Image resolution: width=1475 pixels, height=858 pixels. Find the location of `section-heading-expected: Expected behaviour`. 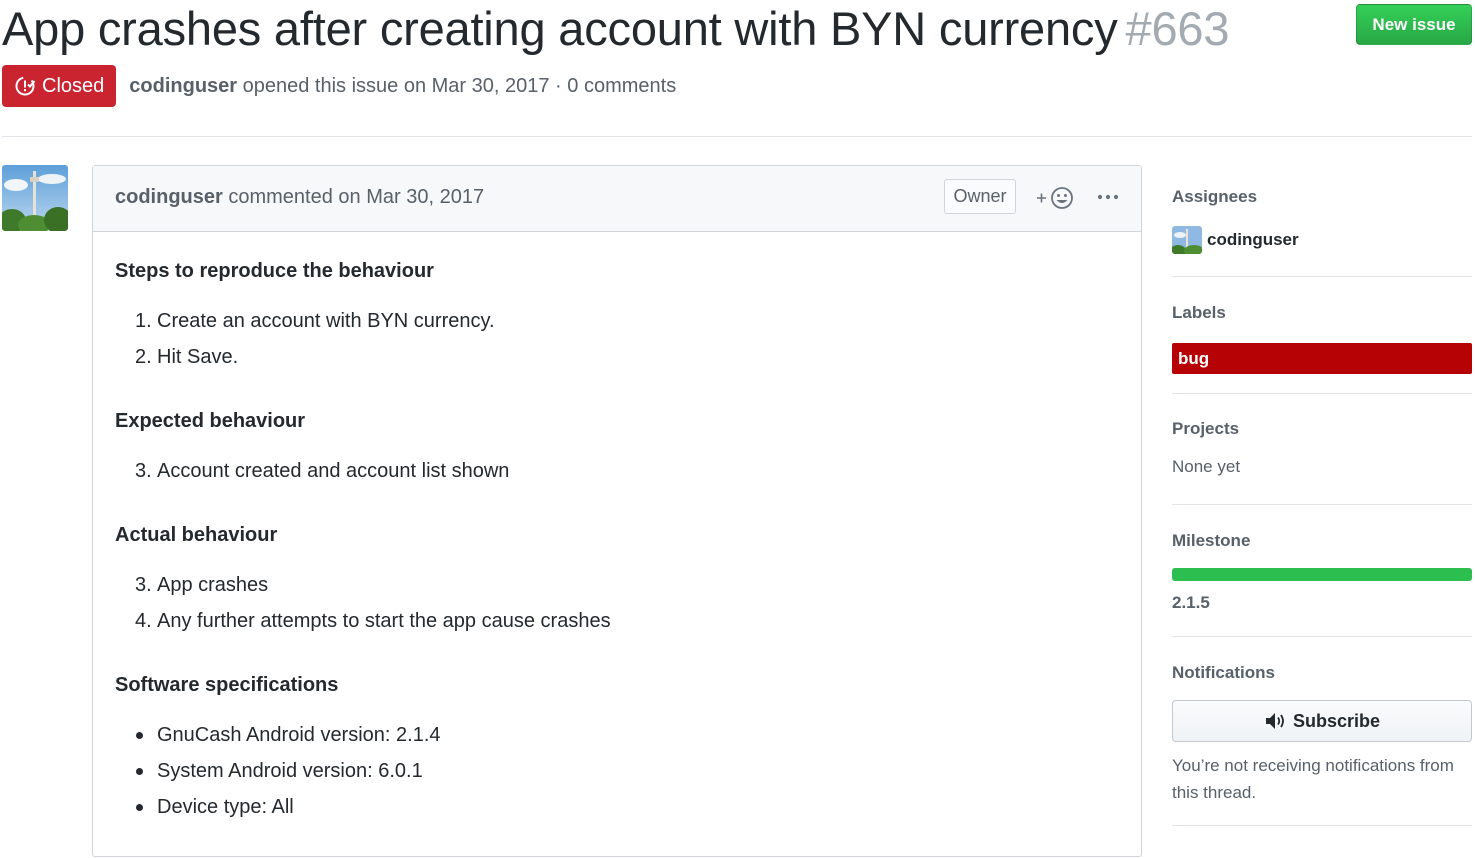

section-heading-expected: Expected behaviour is located at coordinates (210, 421).